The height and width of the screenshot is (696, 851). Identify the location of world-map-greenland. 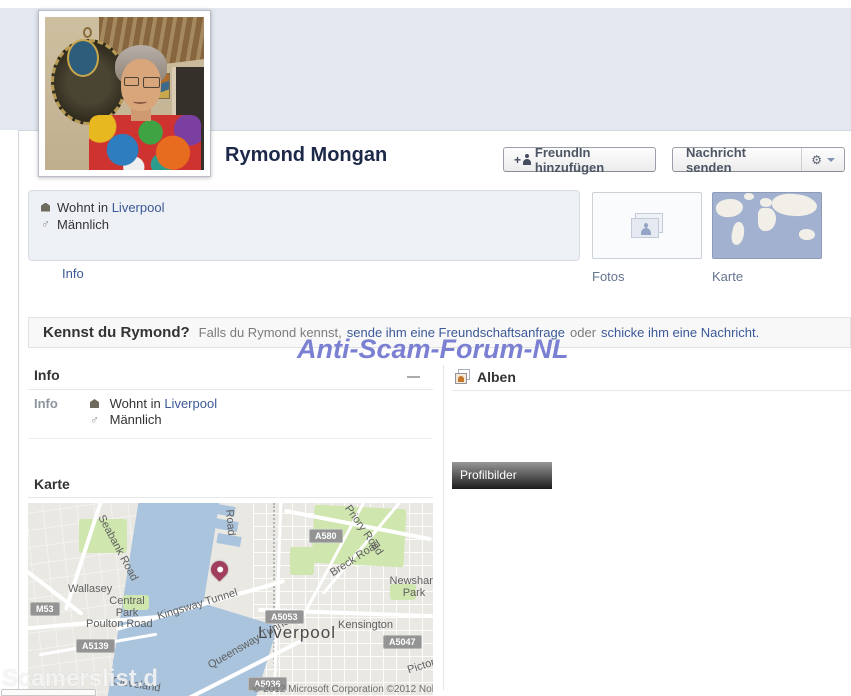
(749, 196).